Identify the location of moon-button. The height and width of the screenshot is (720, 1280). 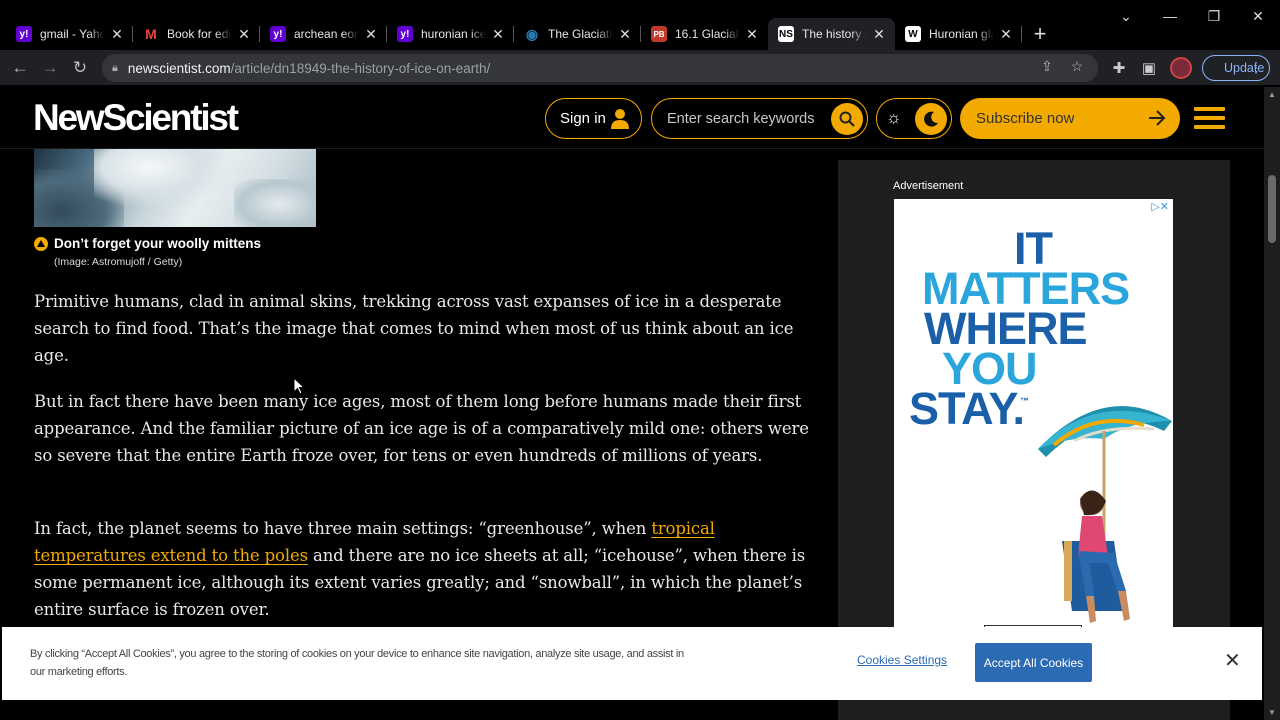
(931, 119).